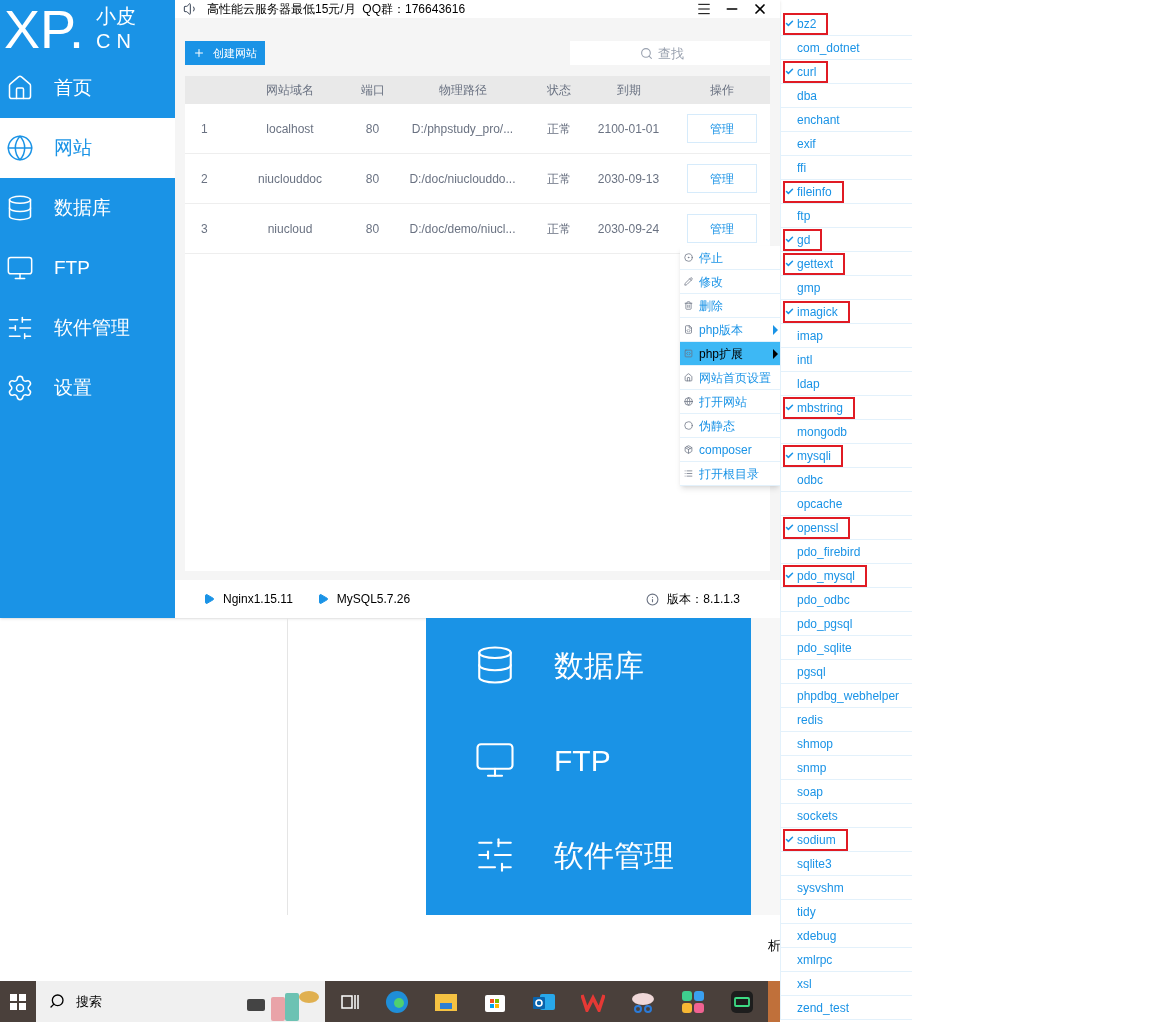 The width and height of the screenshot is (1152, 1022). Describe the element at coordinates (811, 672) in the screenshot. I see `extension-name: pgsql` at that location.